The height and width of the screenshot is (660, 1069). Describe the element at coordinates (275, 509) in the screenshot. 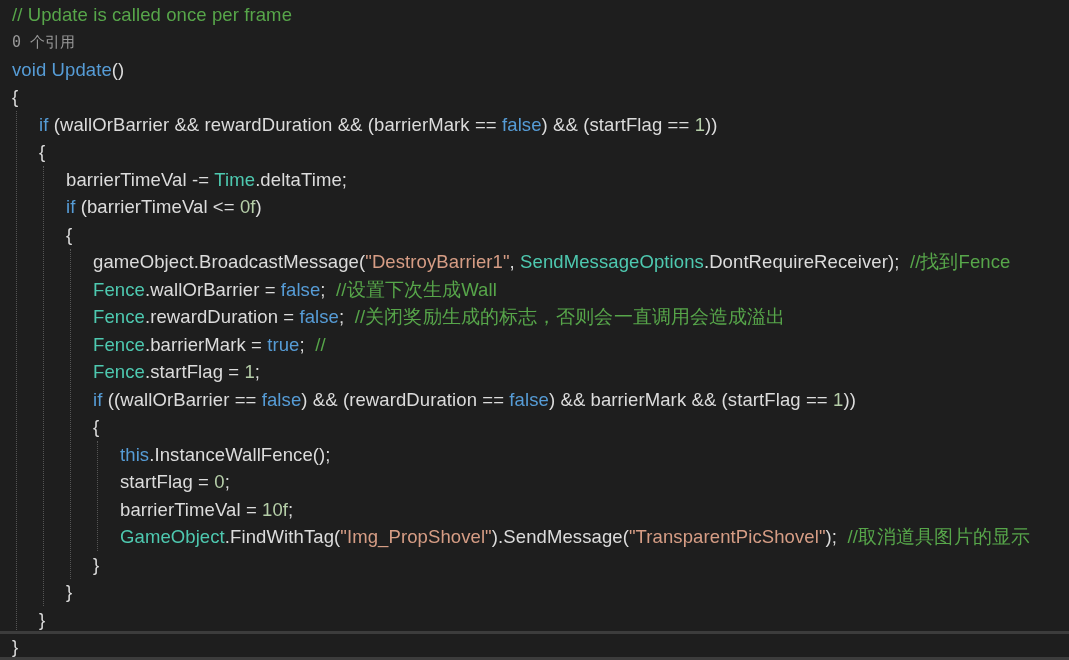

I see `code-number: 10f` at that location.